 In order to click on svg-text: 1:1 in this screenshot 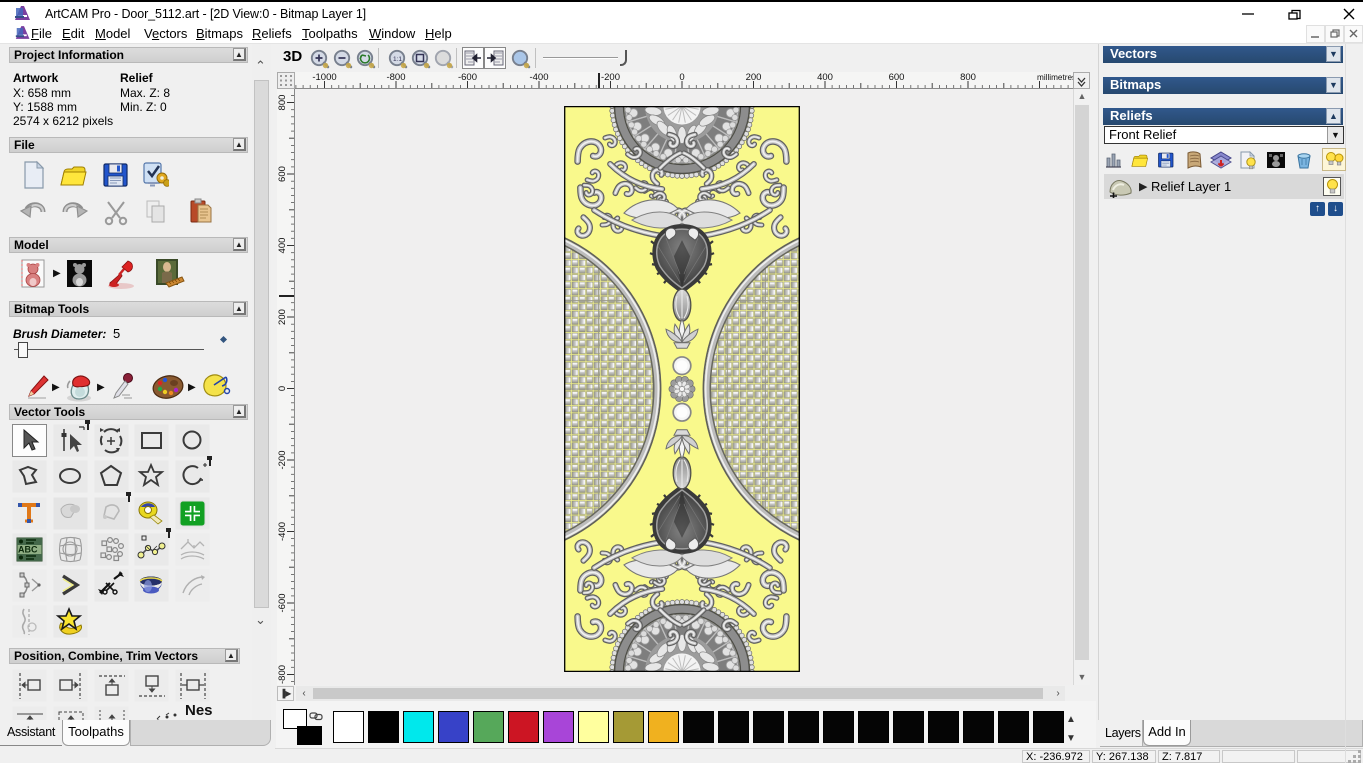, I will do `click(397, 59)`.